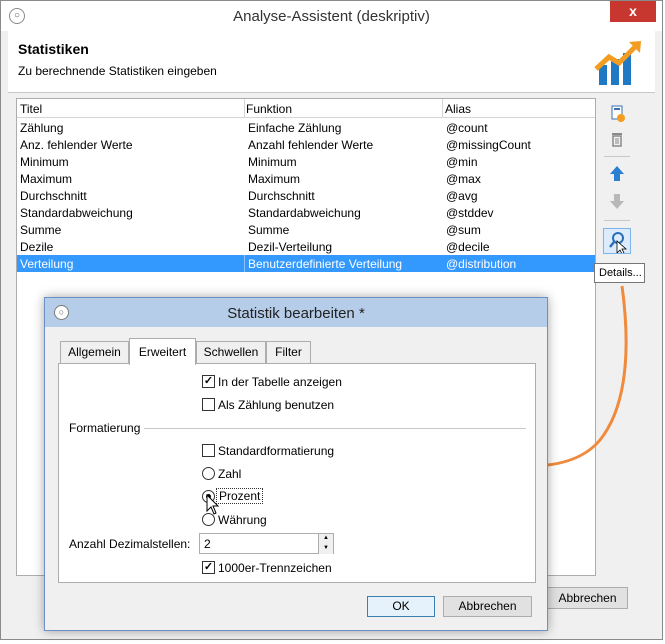  Describe the element at coordinates (240, 496) in the screenshot. I see `radio-prozent-label: Prozent` at that location.